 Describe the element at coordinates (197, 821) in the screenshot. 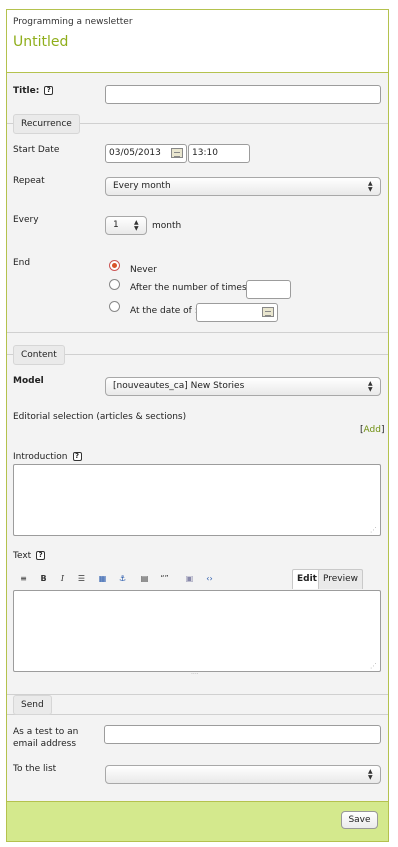

I see `form-footer: Save` at that location.